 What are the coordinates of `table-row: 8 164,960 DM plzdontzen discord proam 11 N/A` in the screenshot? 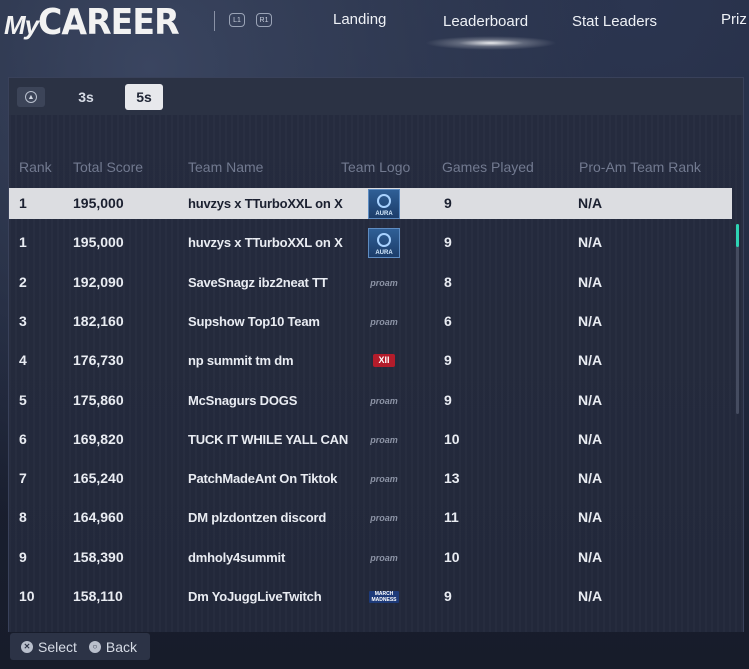 It's located at (370, 517).